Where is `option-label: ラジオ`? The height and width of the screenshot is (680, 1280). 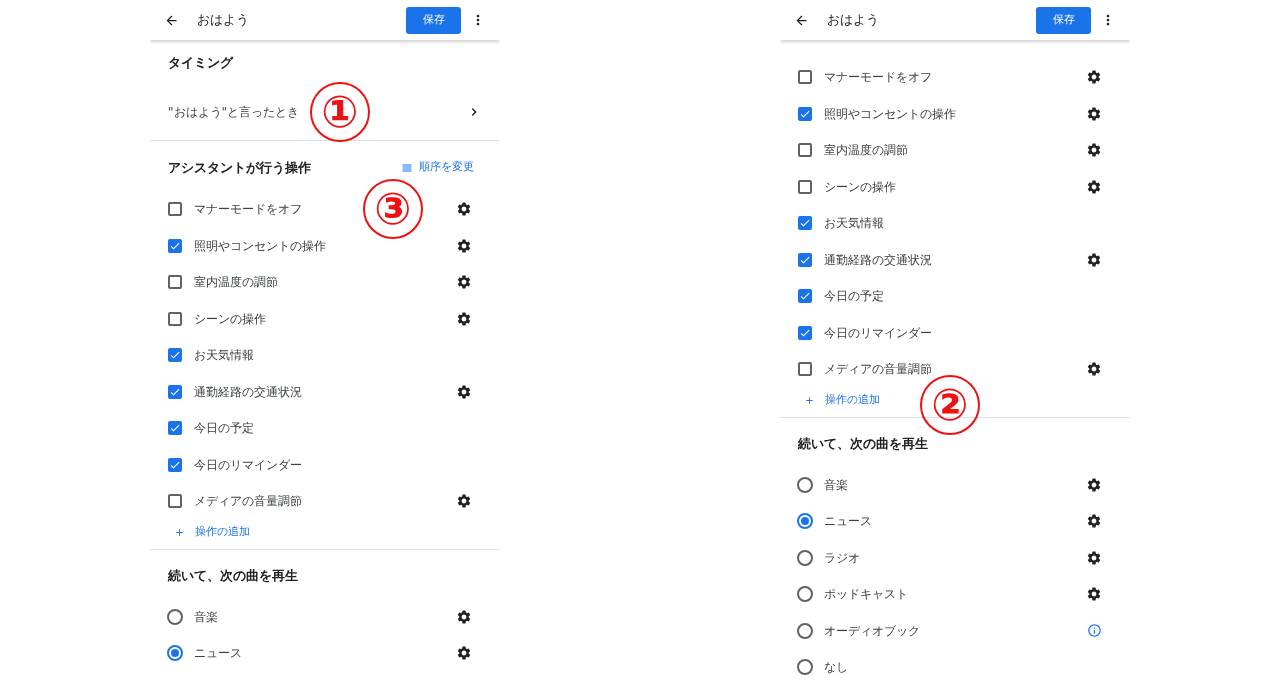 option-label: ラジオ is located at coordinates (842, 558).